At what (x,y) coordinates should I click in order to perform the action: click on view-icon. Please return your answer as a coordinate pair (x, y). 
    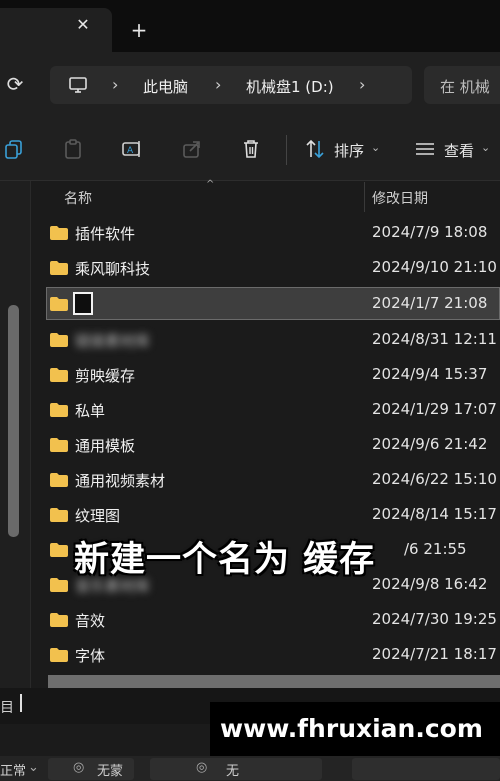
    Looking at the image, I should click on (425, 149).